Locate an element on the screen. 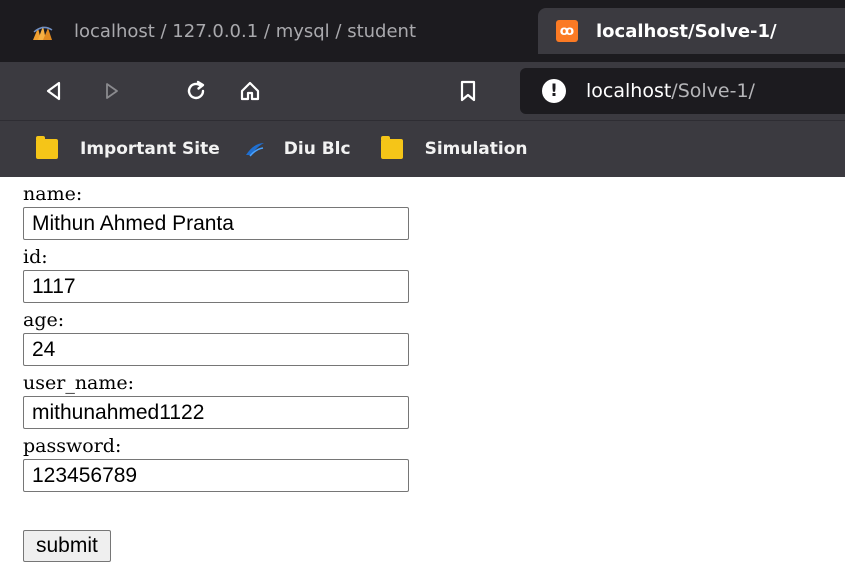 The image size is (845, 567). reload-icon is located at coordinates (196, 90).